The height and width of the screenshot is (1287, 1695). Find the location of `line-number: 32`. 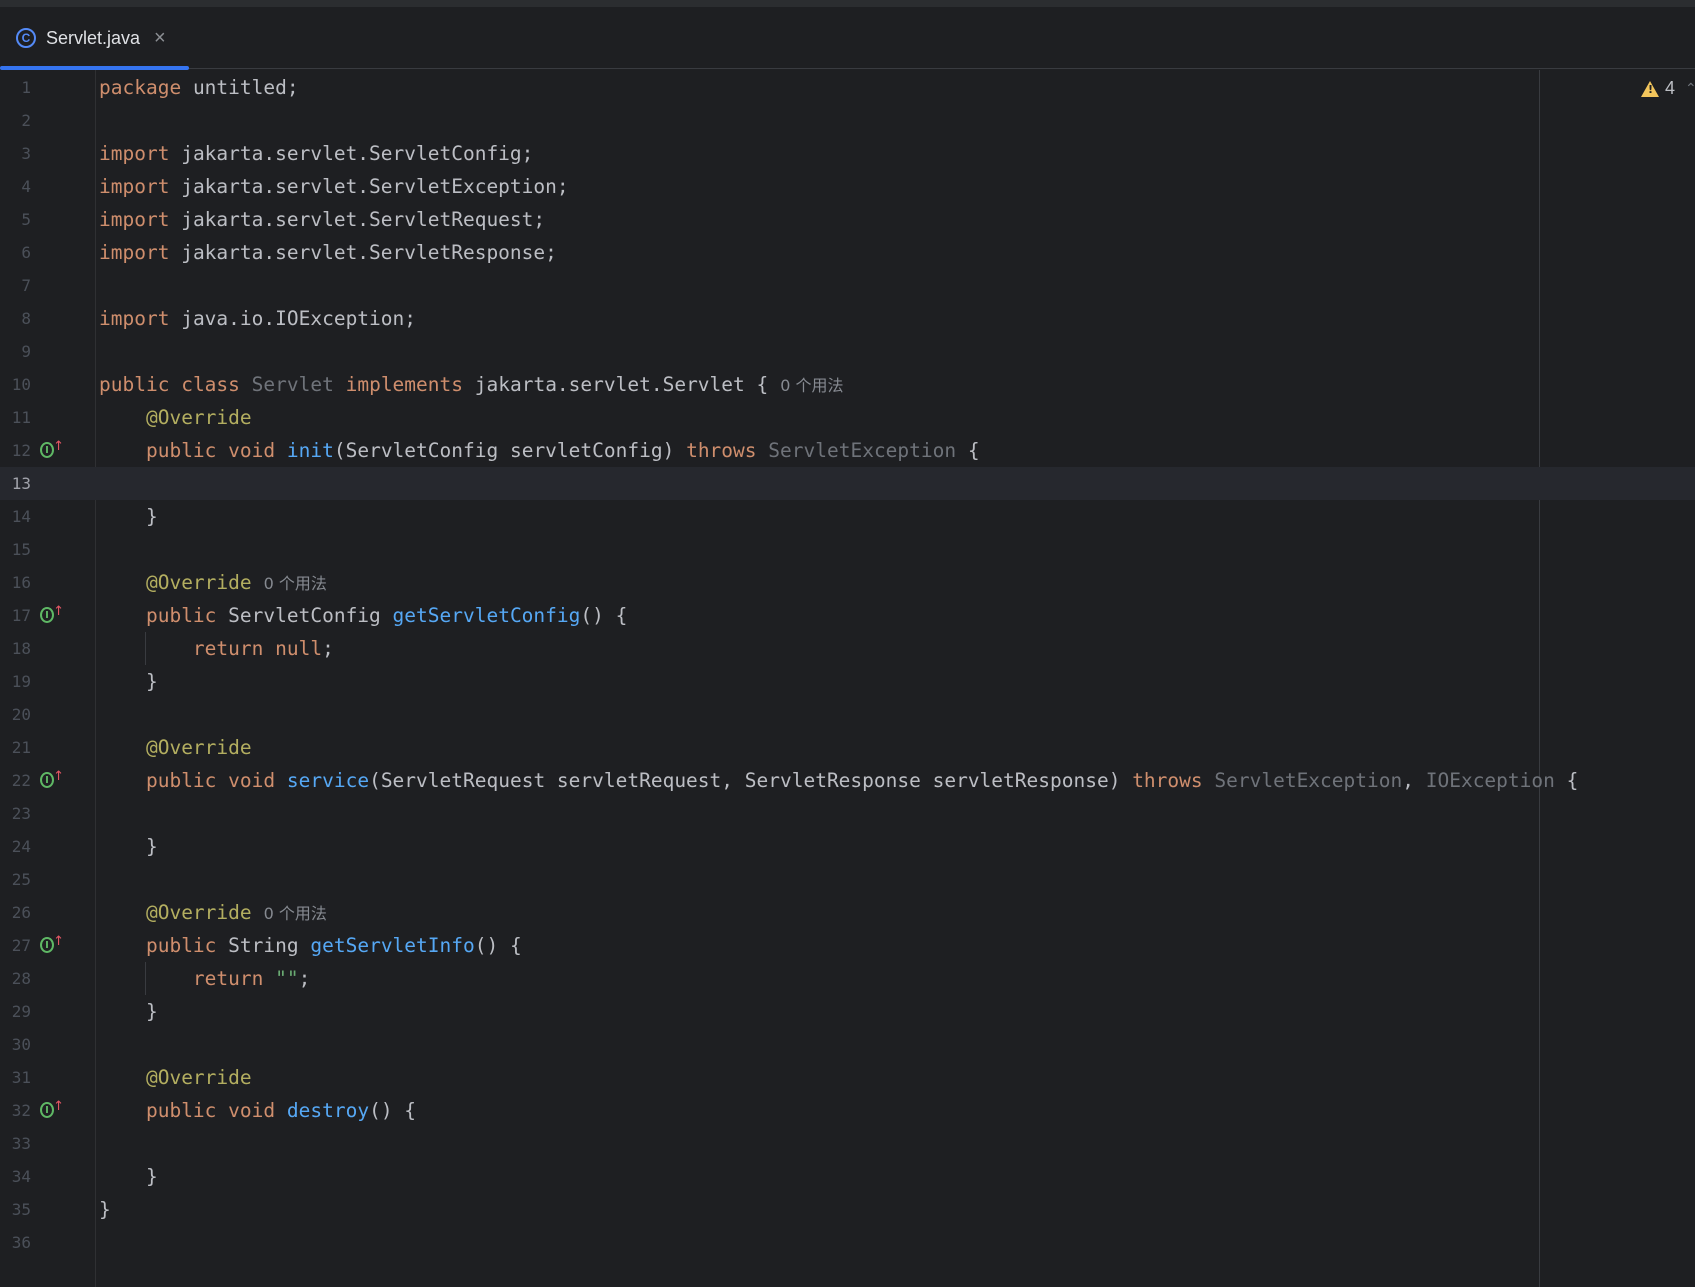

line-number: 32 is located at coordinates (15, 1110).